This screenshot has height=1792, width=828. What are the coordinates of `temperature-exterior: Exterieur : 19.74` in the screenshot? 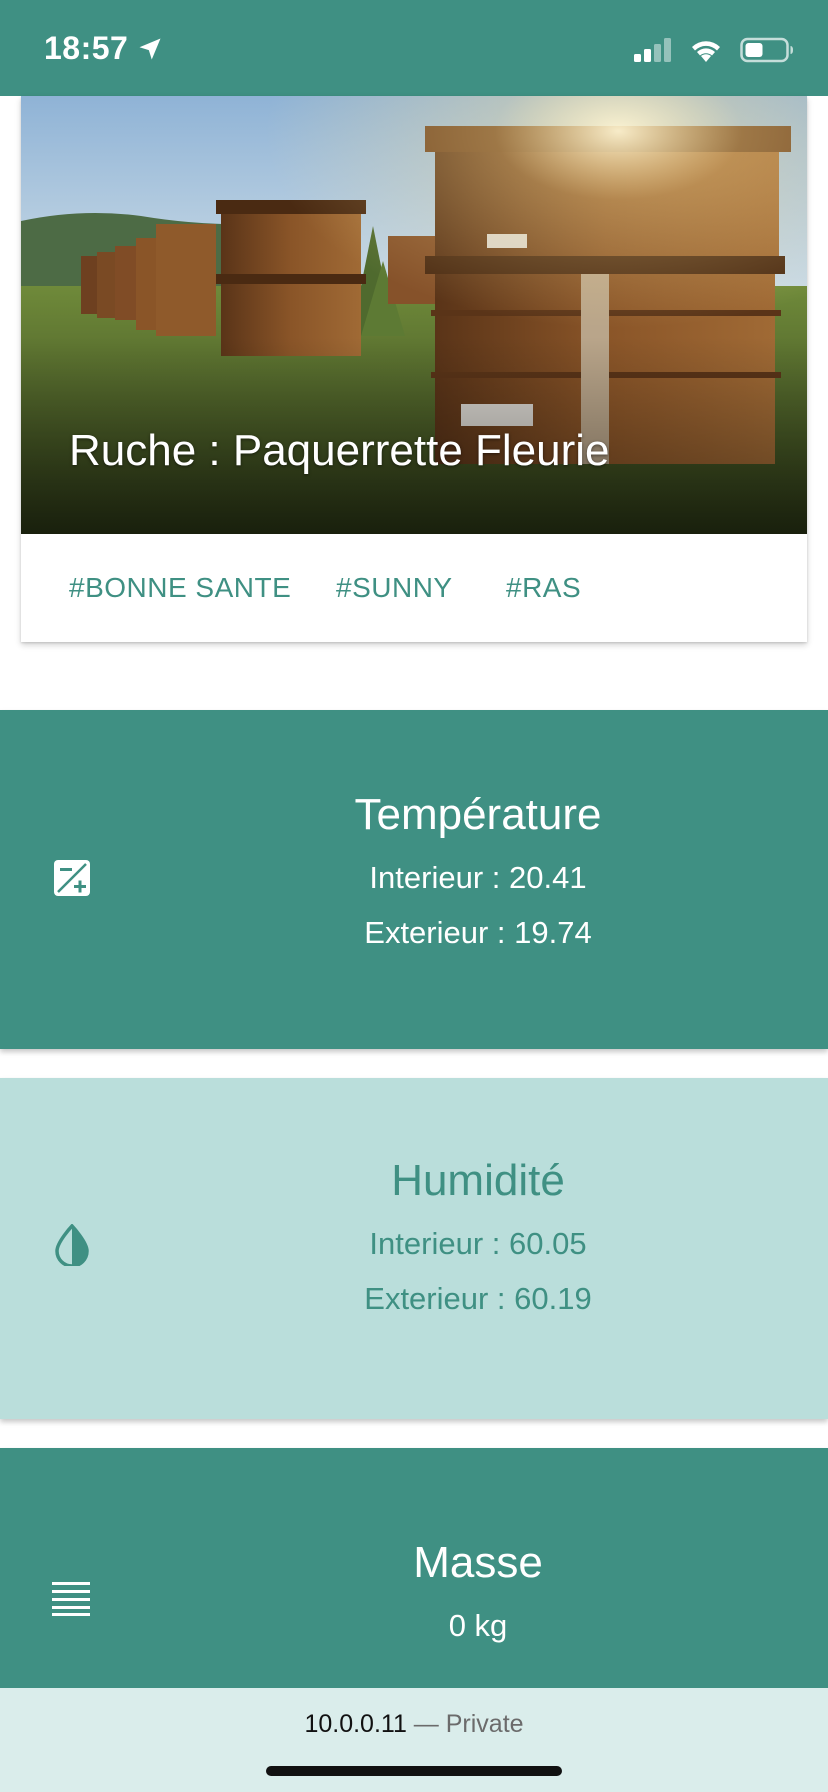 It's located at (478, 932).